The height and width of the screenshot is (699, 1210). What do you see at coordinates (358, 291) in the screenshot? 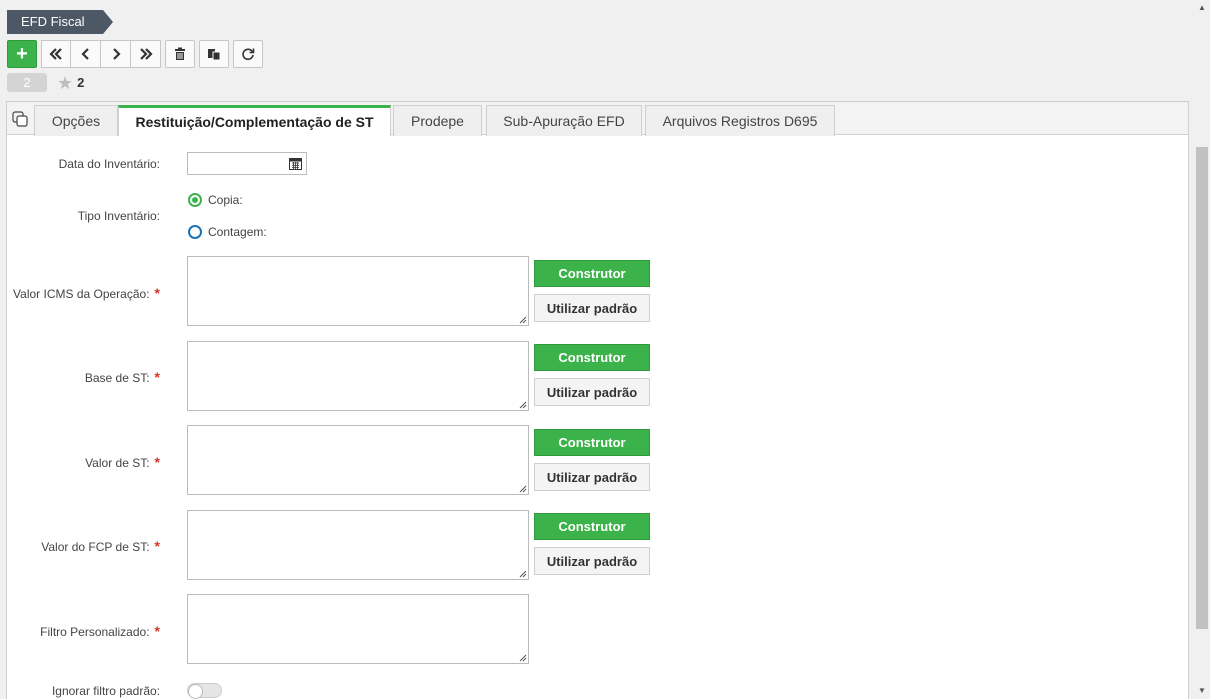
I see `valor-icms-textarea` at bounding box center [358, 291].